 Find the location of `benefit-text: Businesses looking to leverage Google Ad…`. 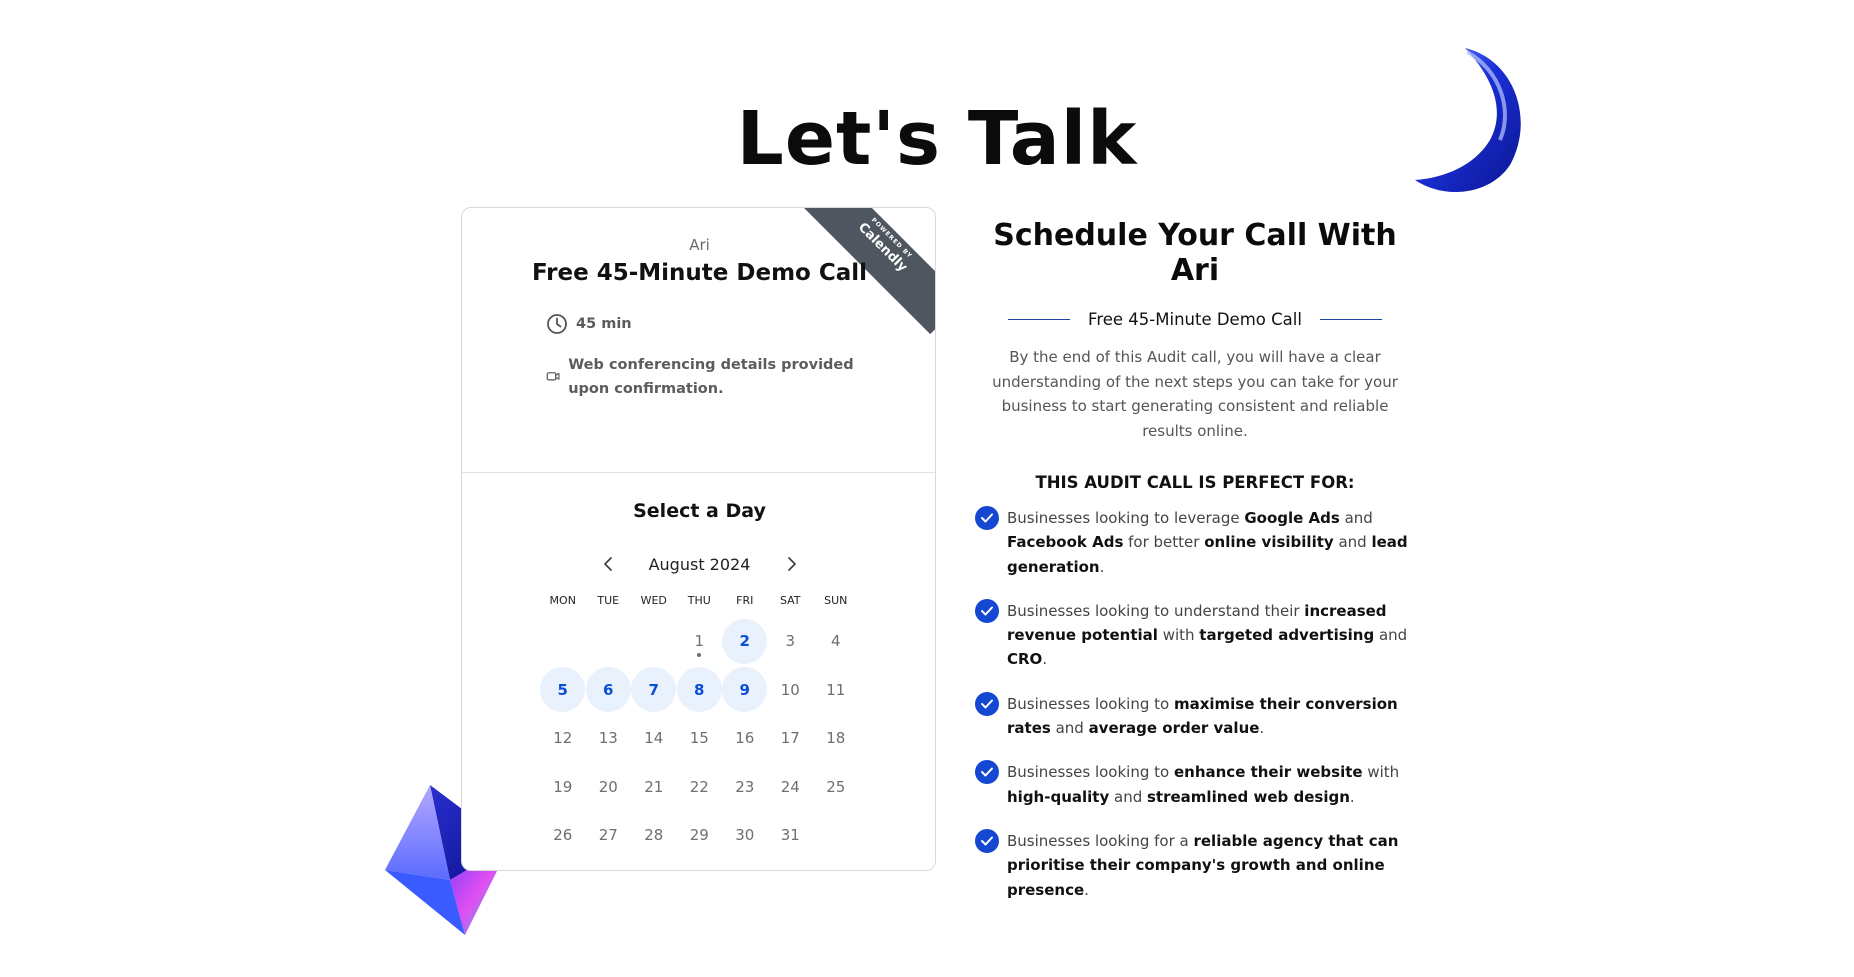

benefit-text: Businesses looking to leverage Google Ad… is located at coordinates (1223, 542).